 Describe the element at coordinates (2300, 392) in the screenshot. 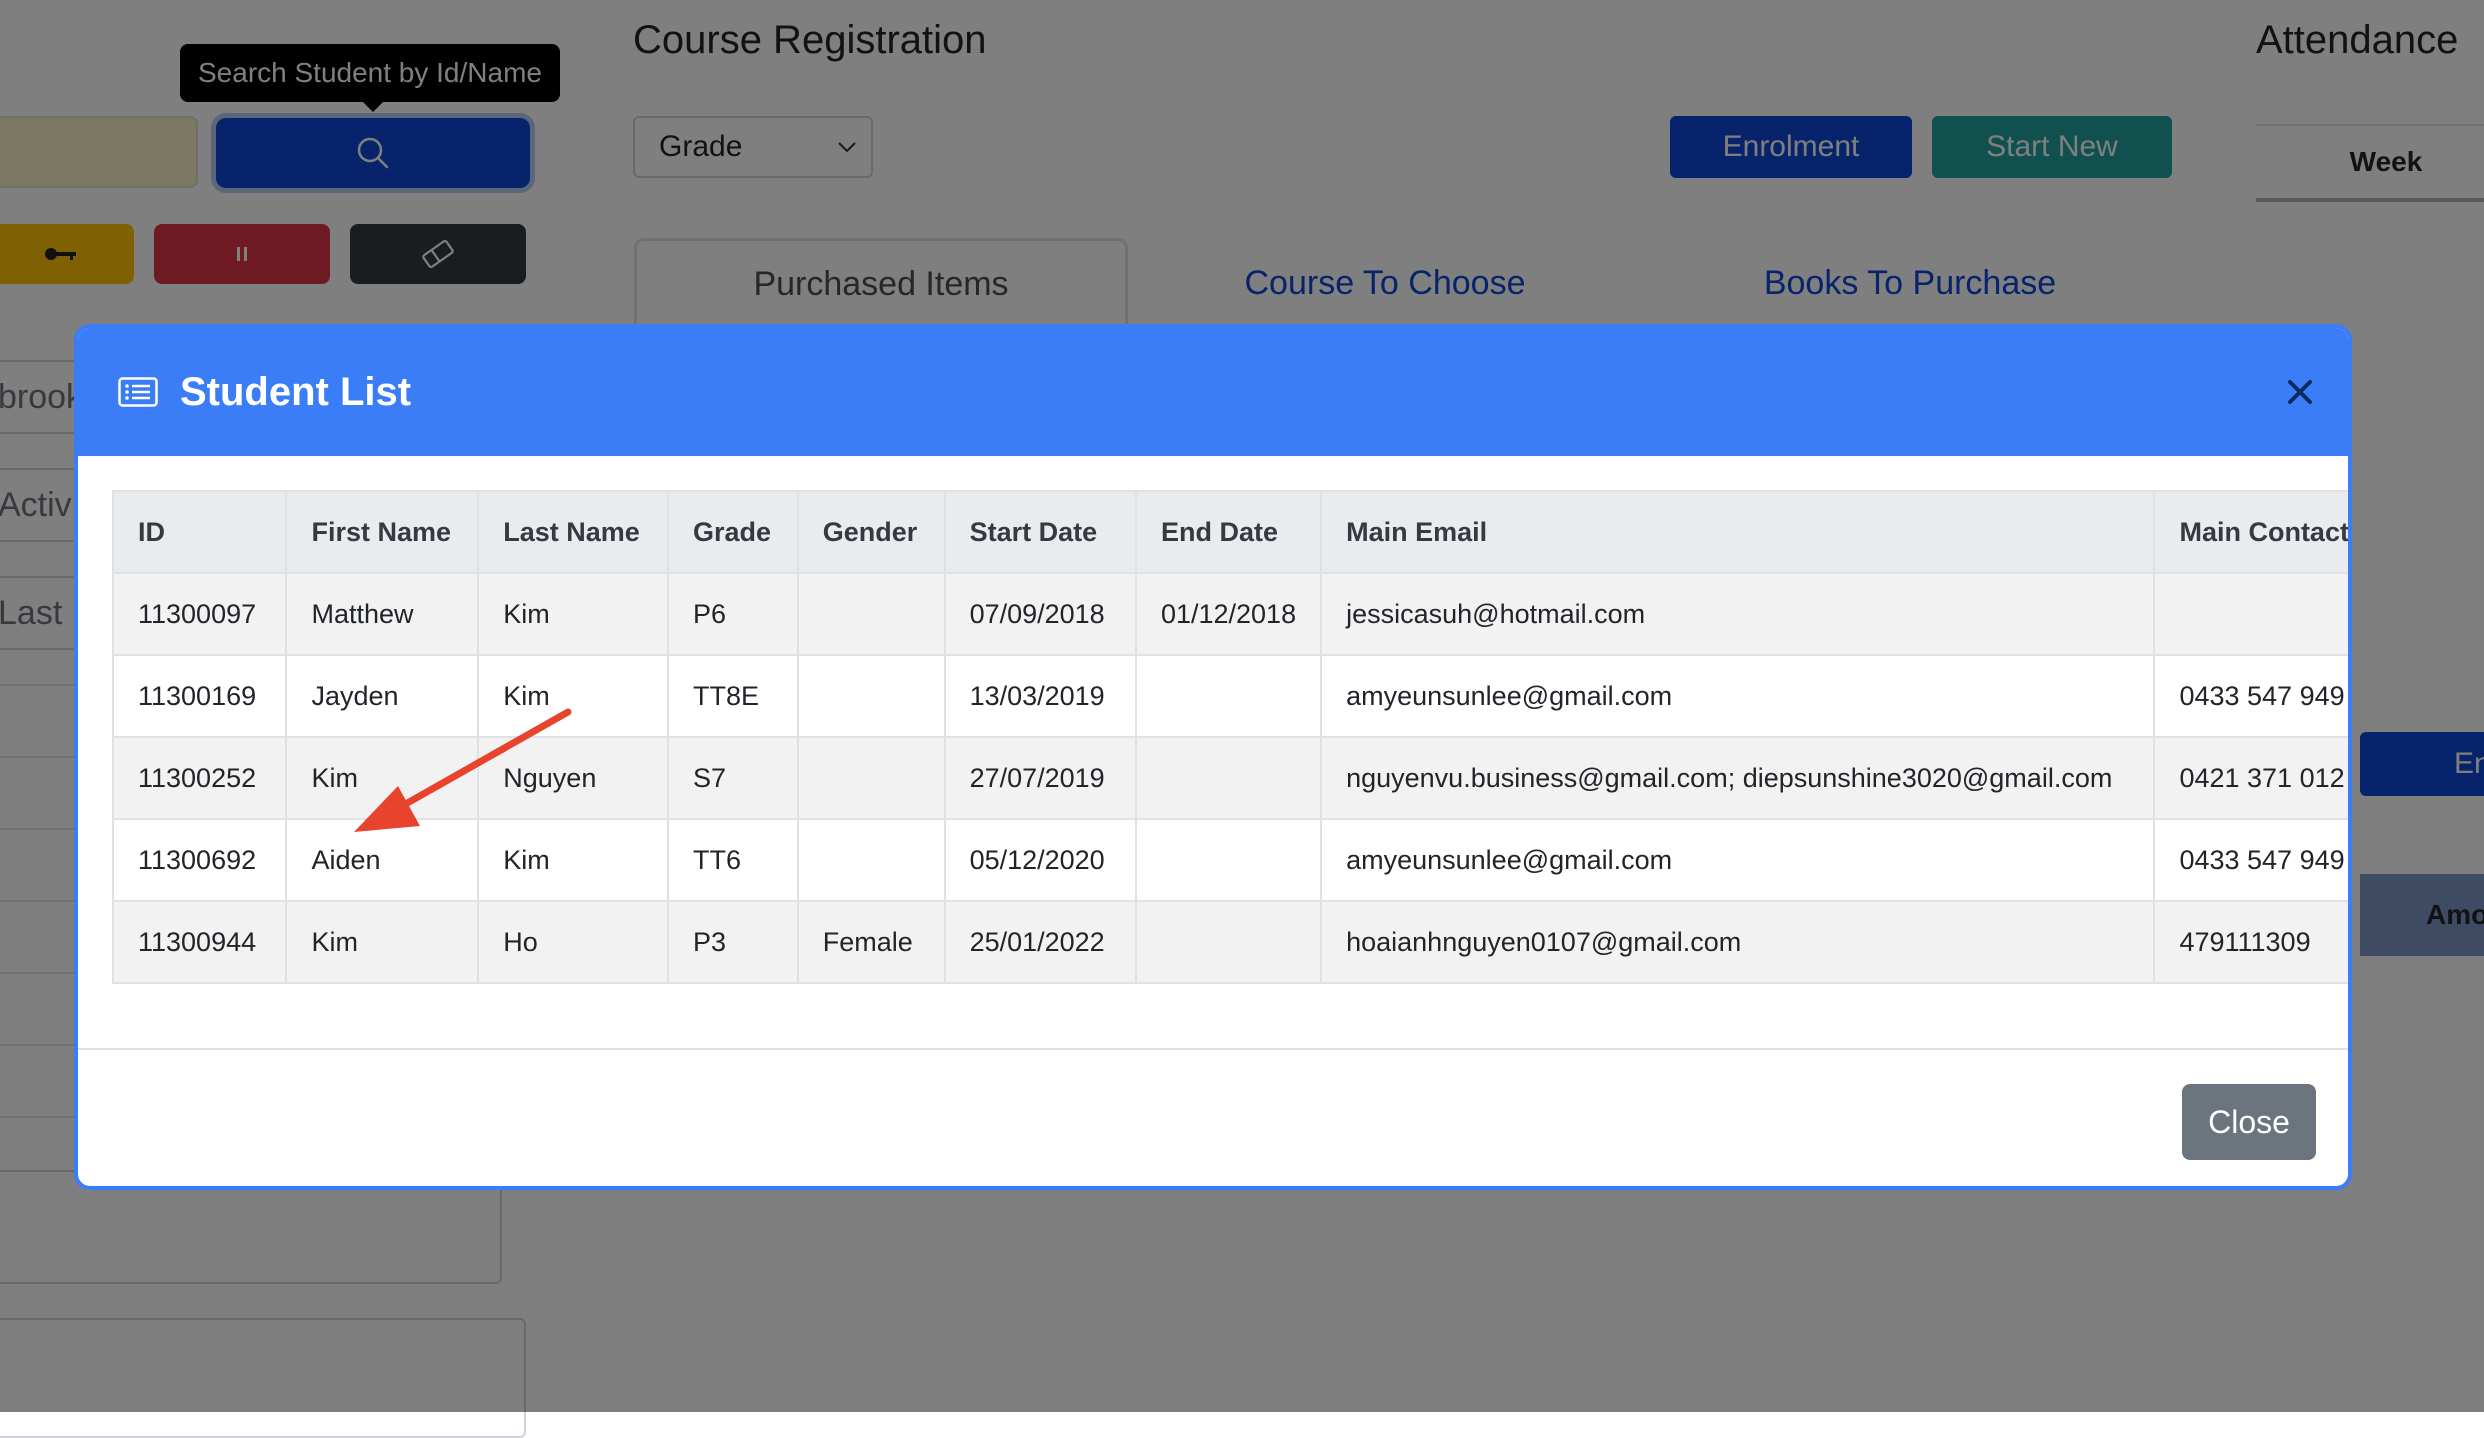

I see `close-icon` at that location.